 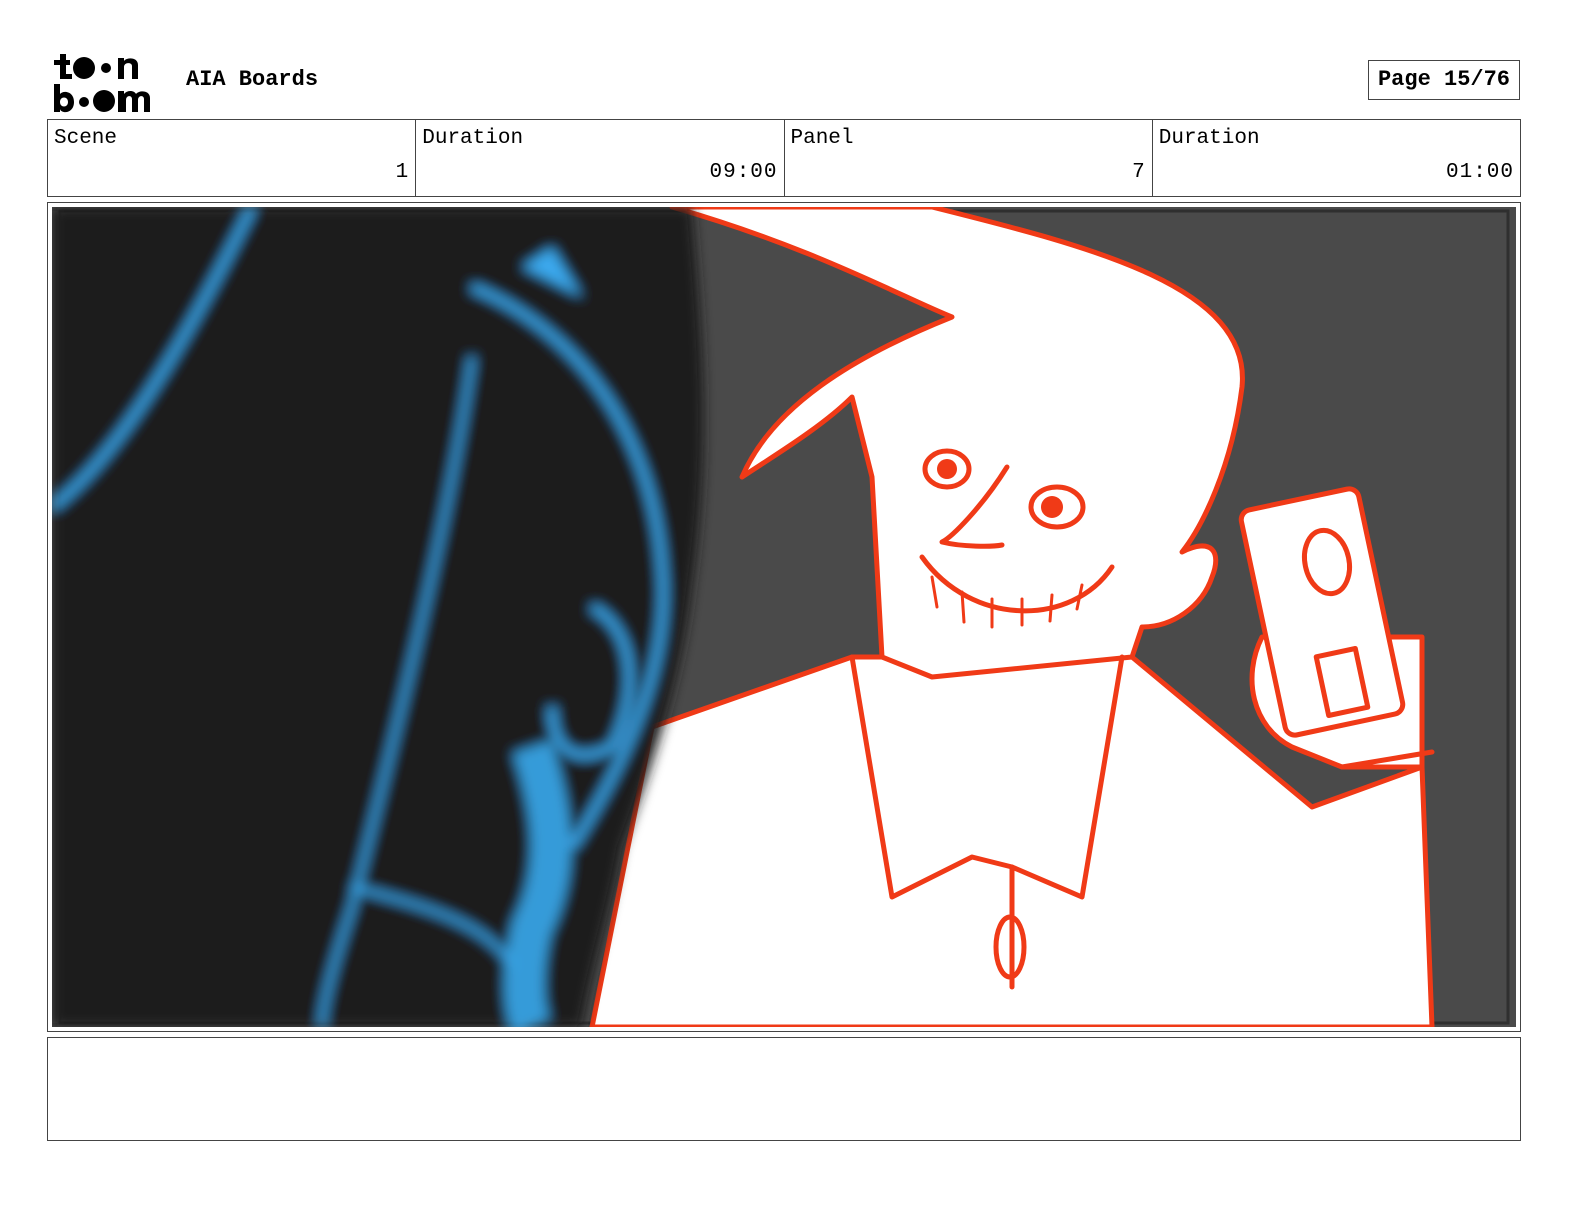 What do you see at coordinates (822, 138) in the screenshot?
I see `panel-label: Panel` at bounding box center [822, 138].